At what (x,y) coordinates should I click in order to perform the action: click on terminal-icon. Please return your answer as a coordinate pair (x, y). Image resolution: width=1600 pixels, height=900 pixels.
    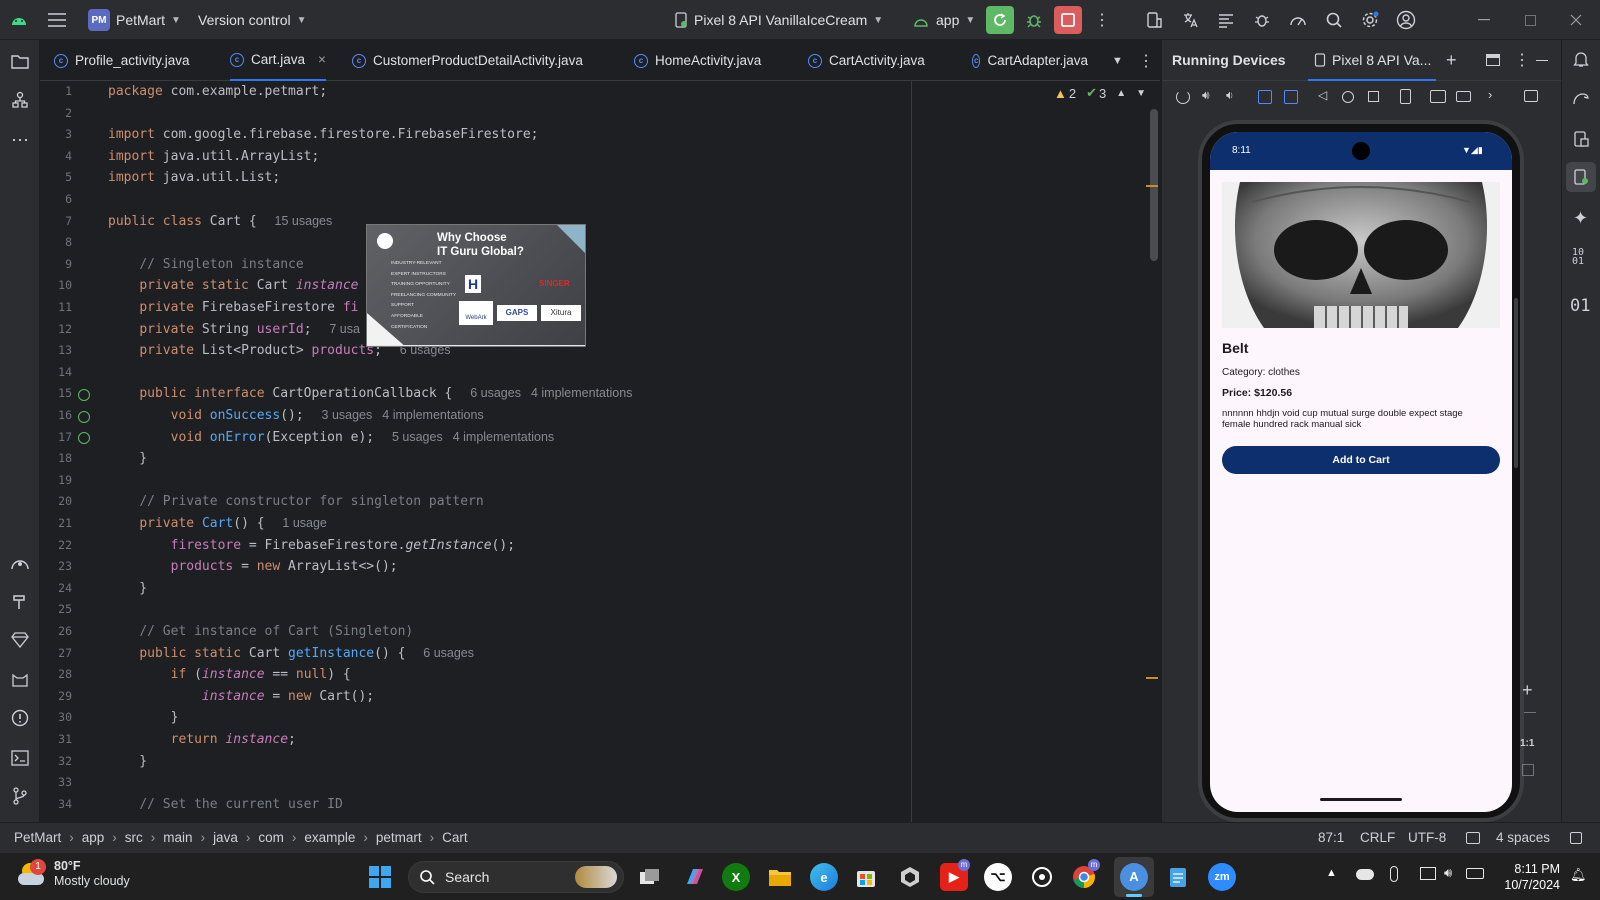
    Looking at the image, I should click on (20, 758).